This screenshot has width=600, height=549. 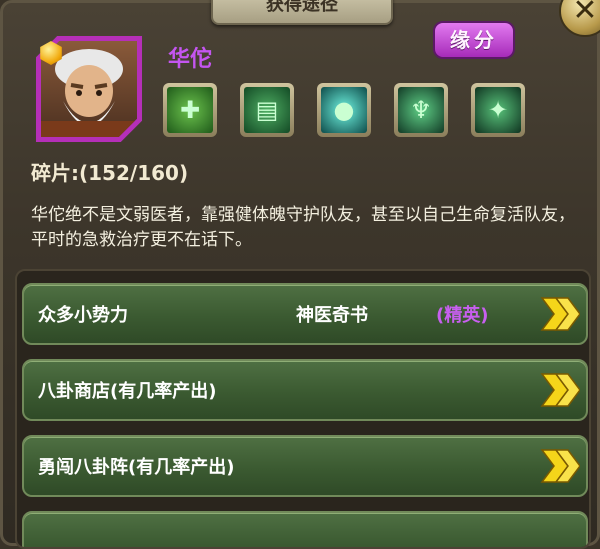 What do you see at coordinates (127, 391) in the screenshot?
I see `source-label: 八卦商店(有几率产出)` at bounding box center [127, 391].